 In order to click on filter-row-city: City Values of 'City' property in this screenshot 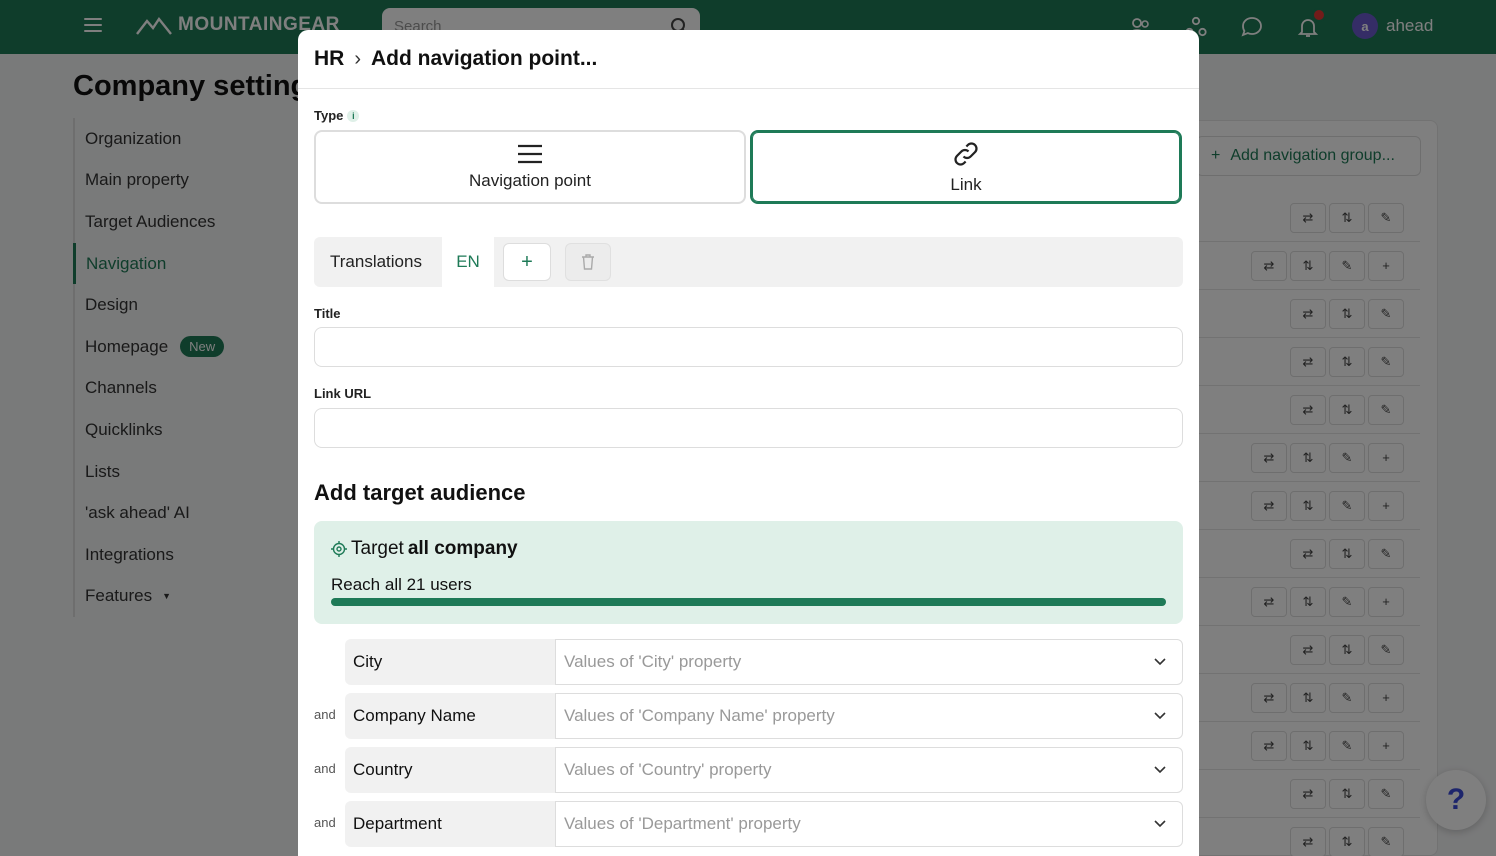, I will do `click(748, 662)`.